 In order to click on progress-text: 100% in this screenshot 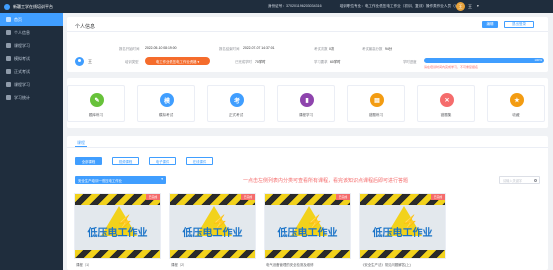, I will do `click(538, 60)`.